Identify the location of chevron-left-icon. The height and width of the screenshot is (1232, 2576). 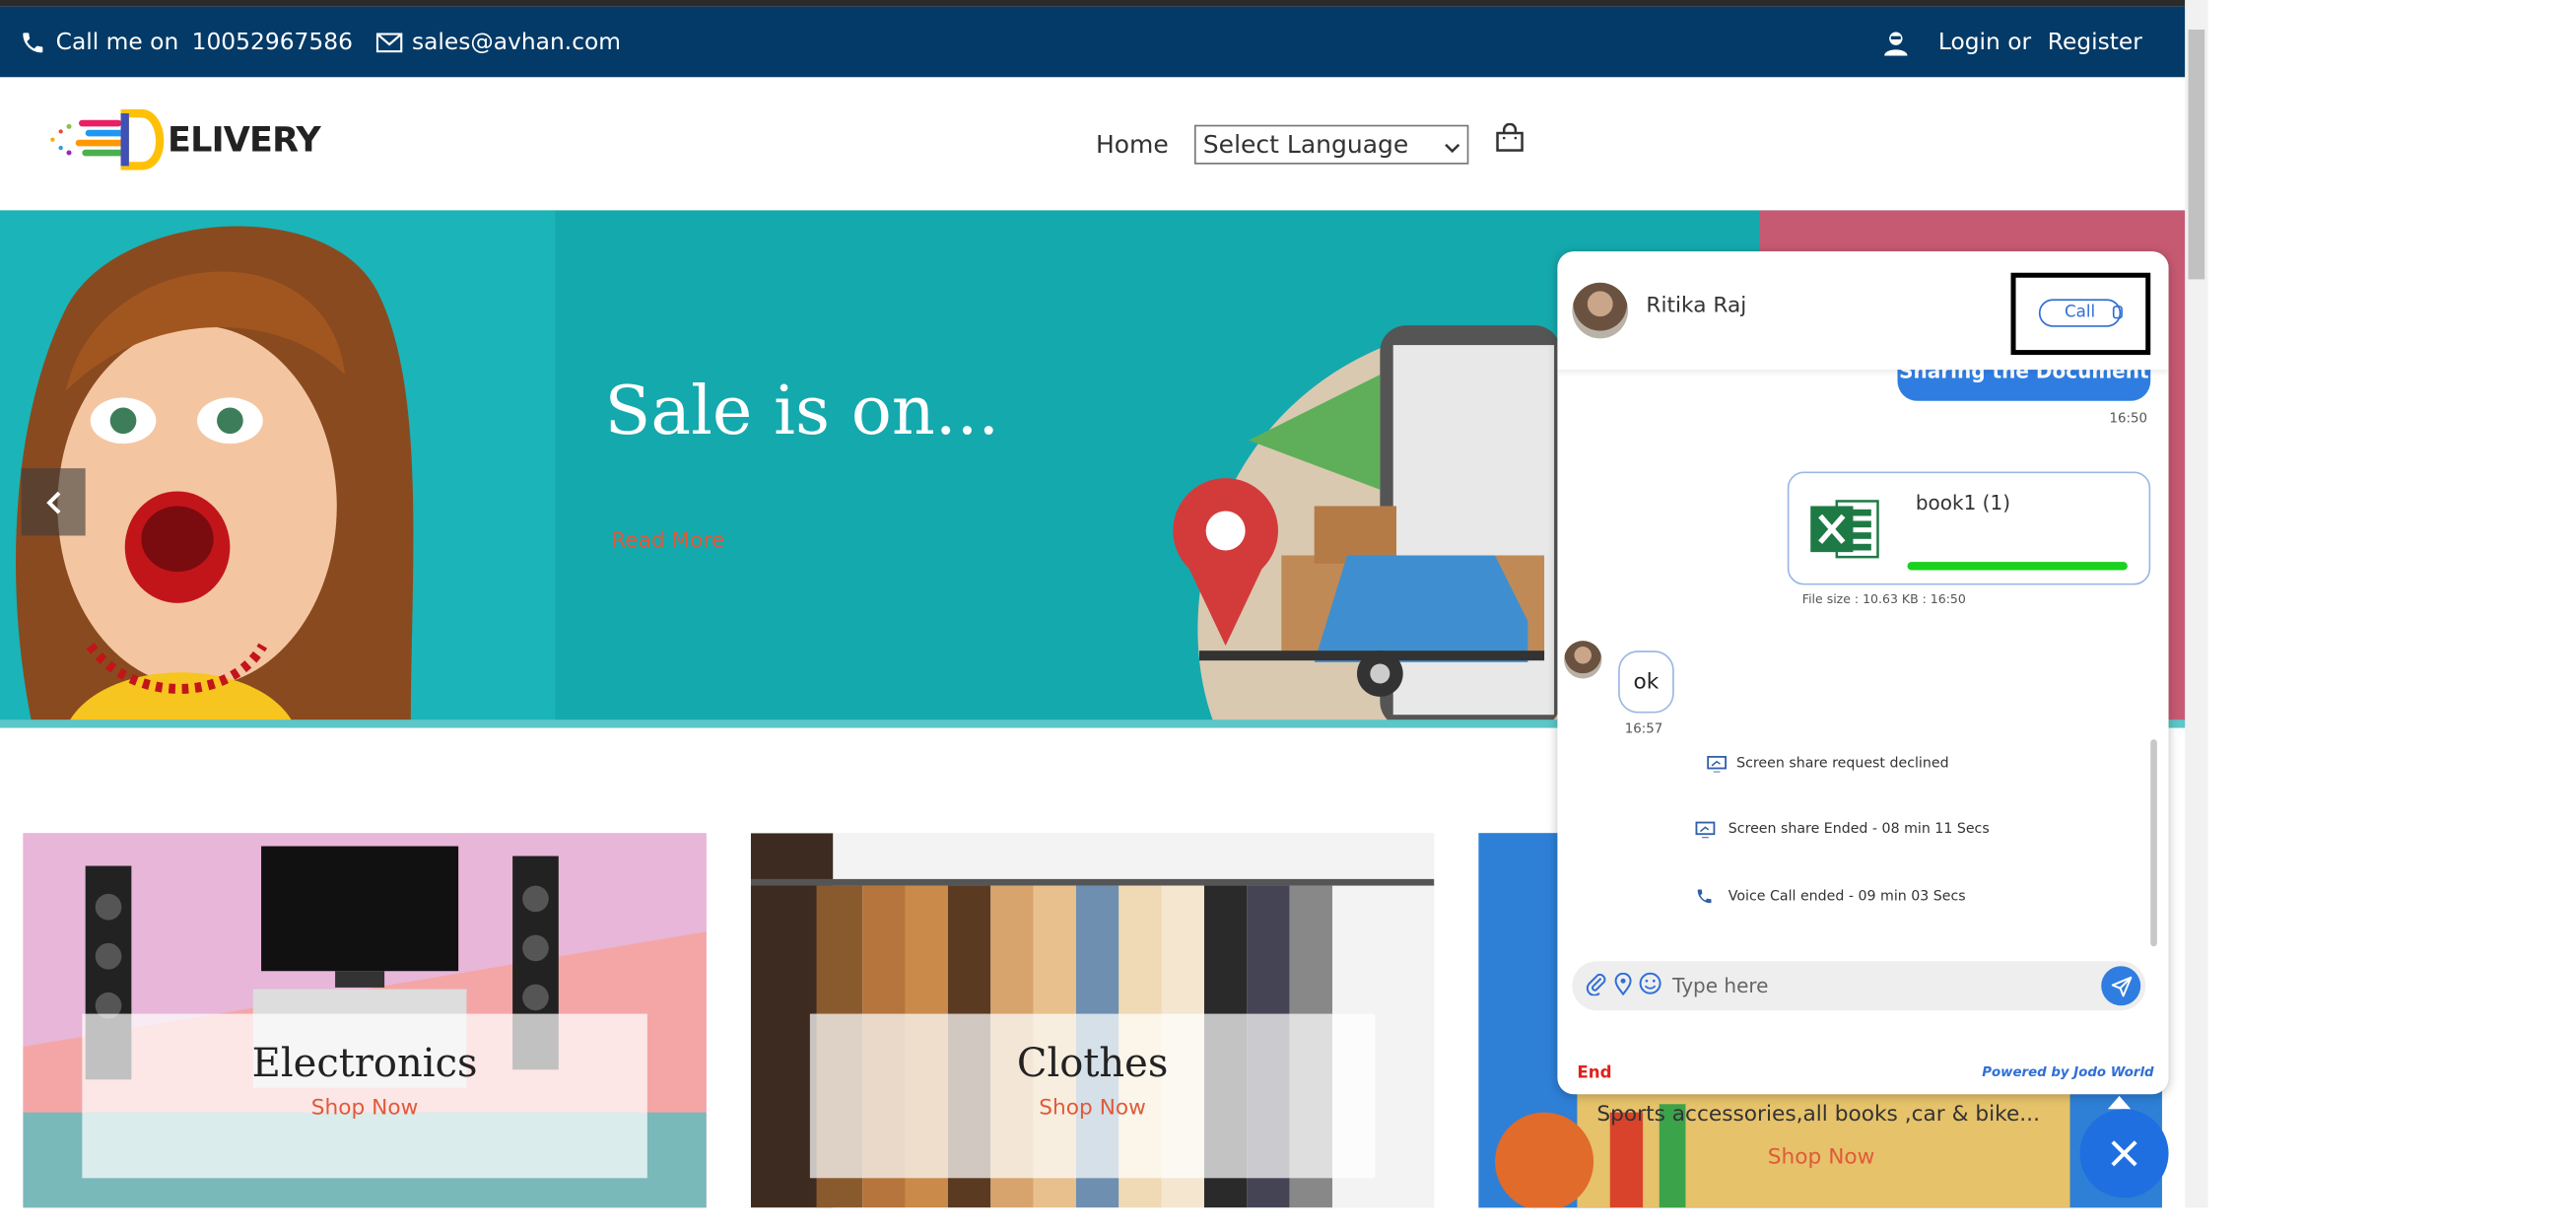
(53, 501).